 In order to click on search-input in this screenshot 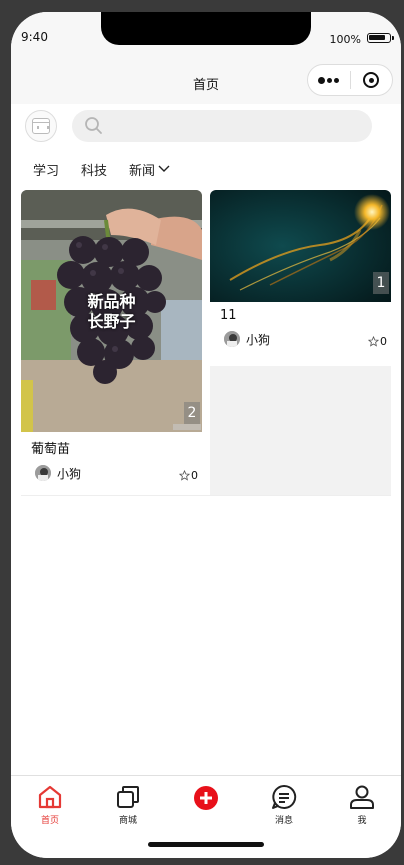, I will do `click(235, 126)`.